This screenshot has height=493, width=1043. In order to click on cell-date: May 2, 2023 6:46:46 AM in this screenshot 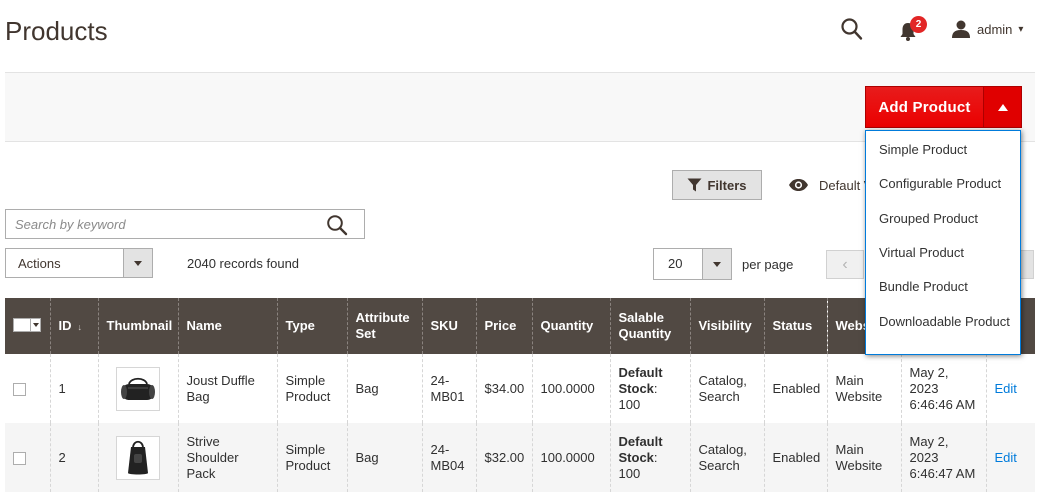, I will do `click(943, 388)`.